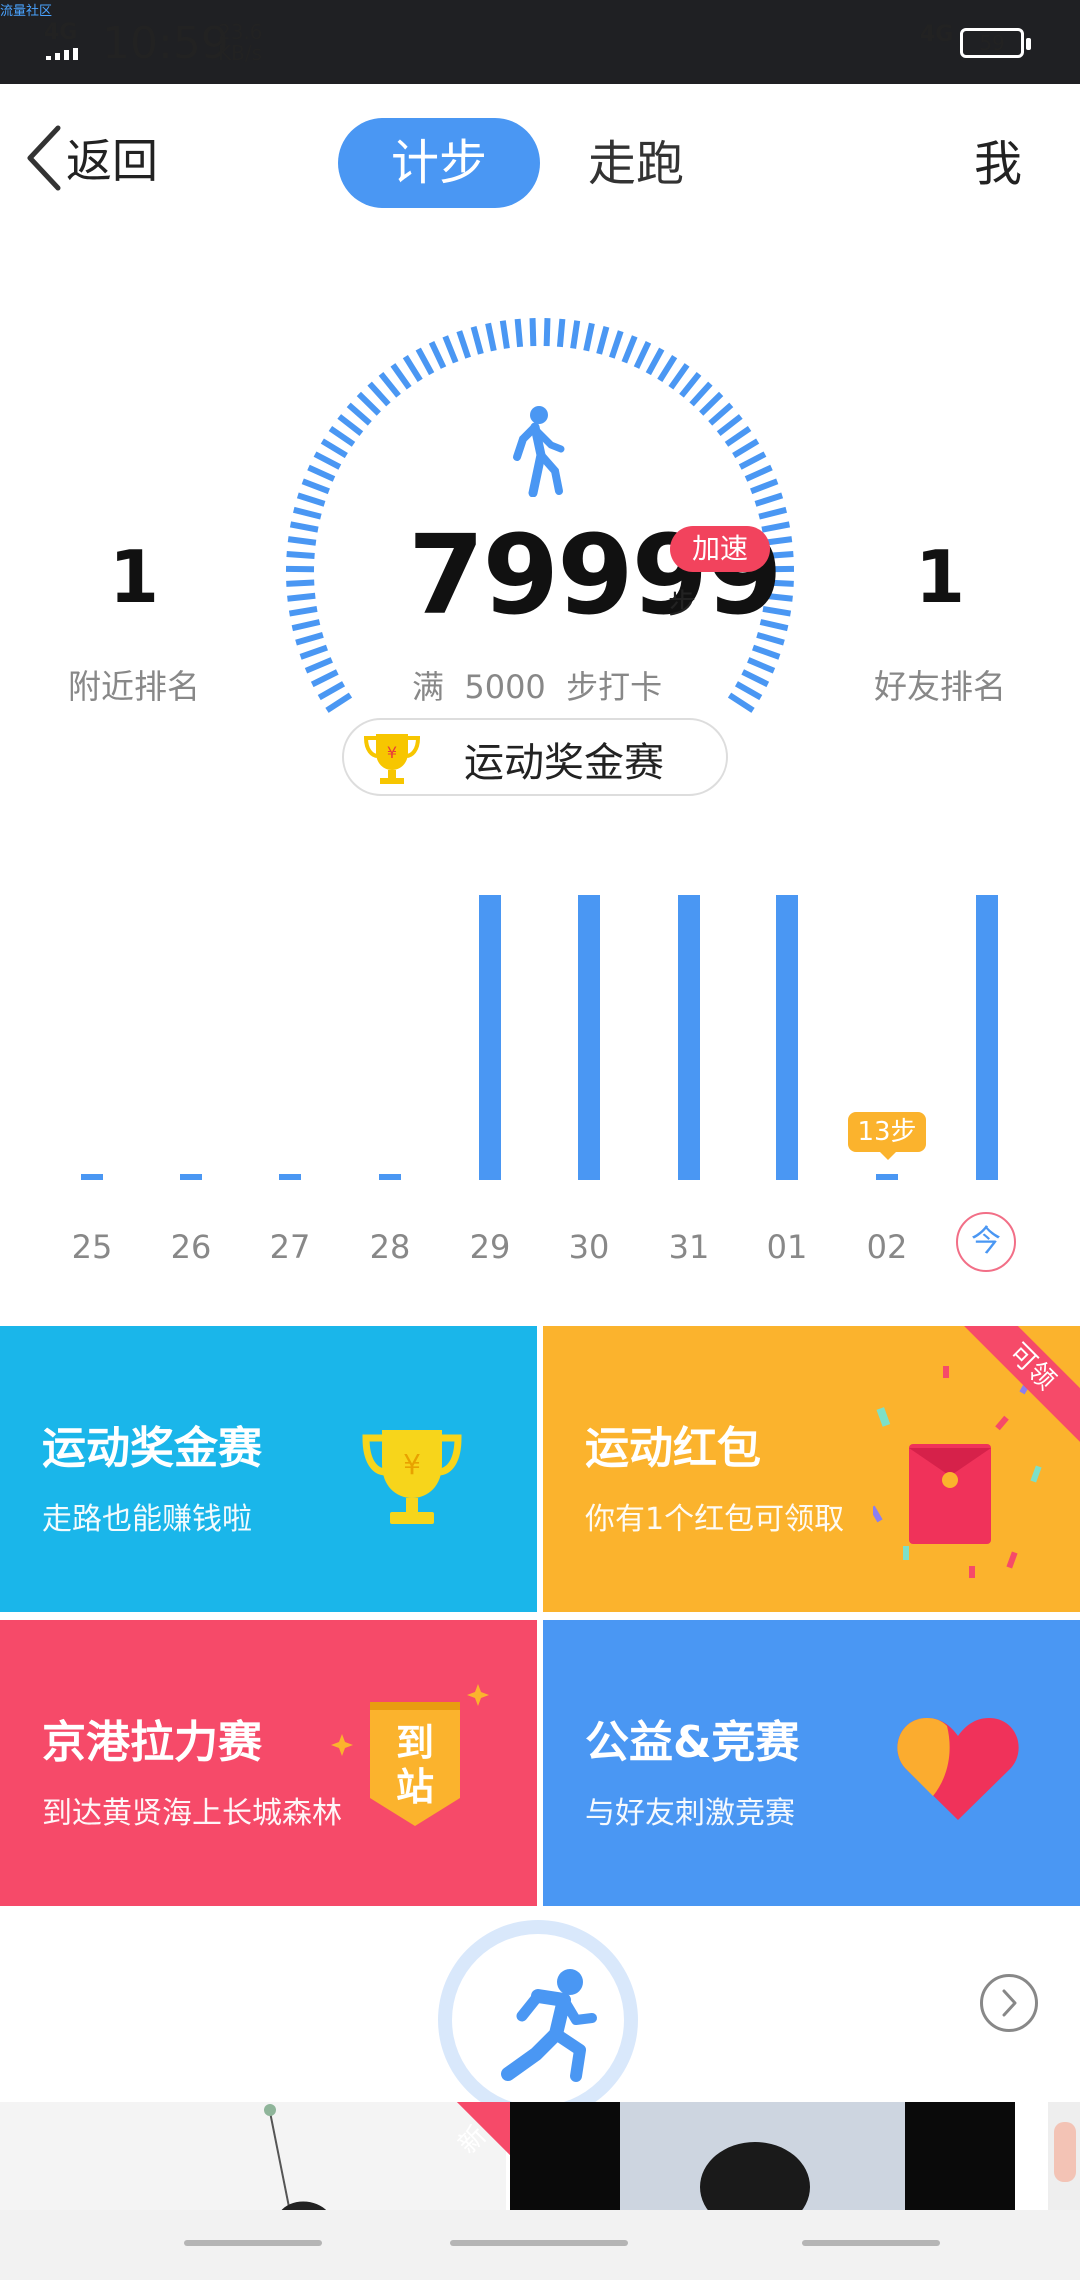 This screenshot has width=1080, height=2280. What do you see at coordinates (811, 1763) in the screenshot?
I see `card-charity-contest: 公益&竞赛 与好友刺激竞赛` at bounding box center [811, 1763].